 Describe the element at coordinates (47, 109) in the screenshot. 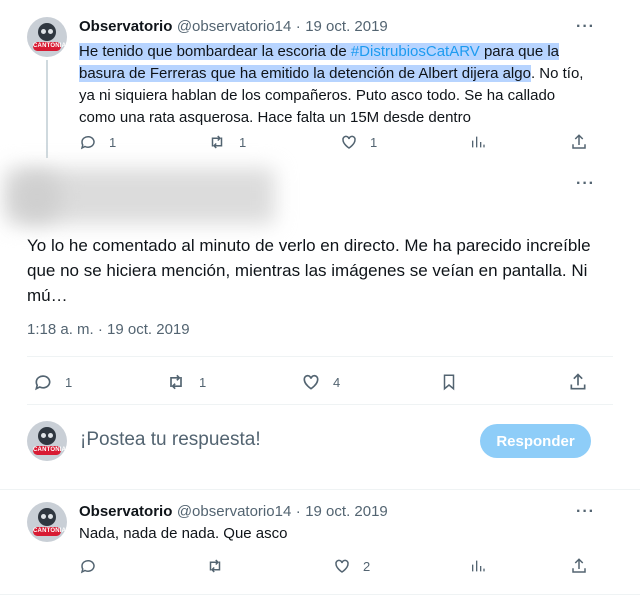

I see `thread-line` at that location.